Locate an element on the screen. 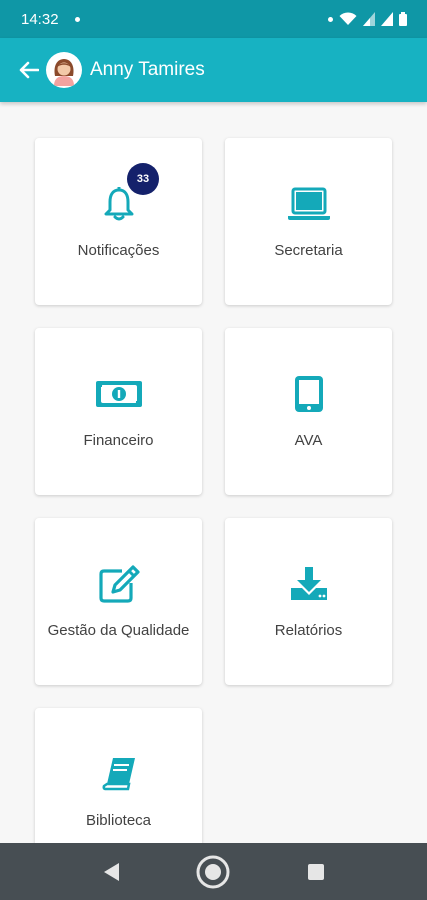  edit-icon is located at coordinates (119, 584).